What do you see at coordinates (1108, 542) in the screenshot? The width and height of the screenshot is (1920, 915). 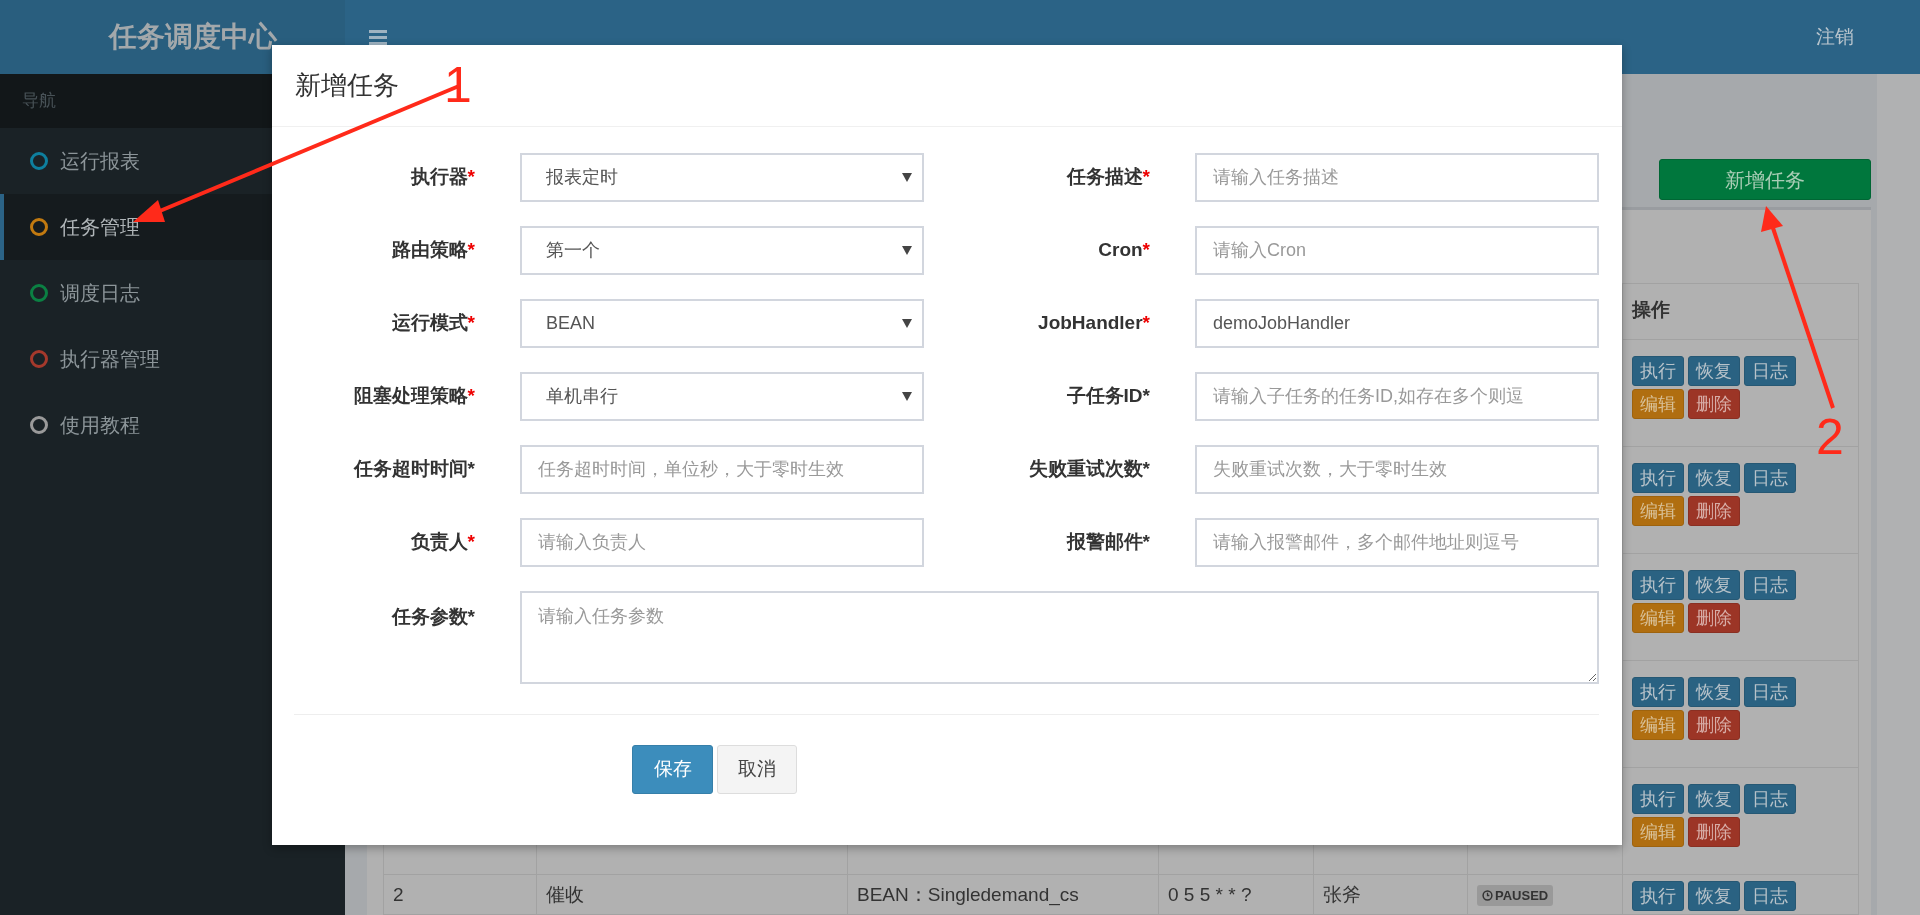 I see `form-label: 报警邮件*` at bounding box center [1108, 542].